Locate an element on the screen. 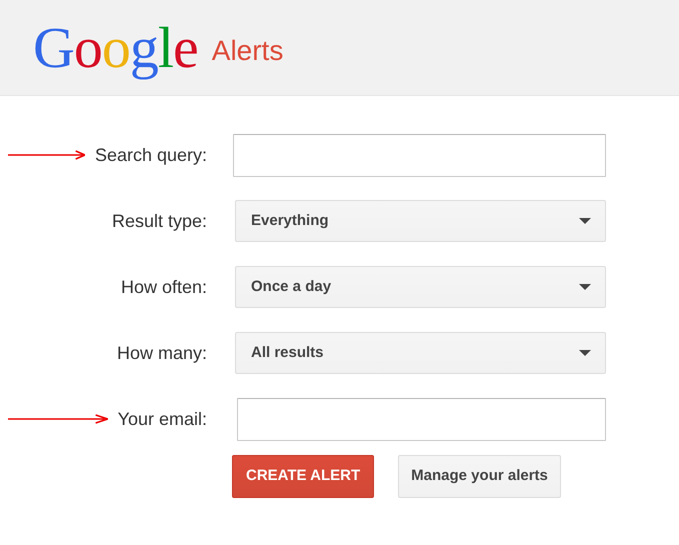 The height and width of the screenshot is (545, 679). manage-button: Manage your alerts is located at coordinates (479, 476).